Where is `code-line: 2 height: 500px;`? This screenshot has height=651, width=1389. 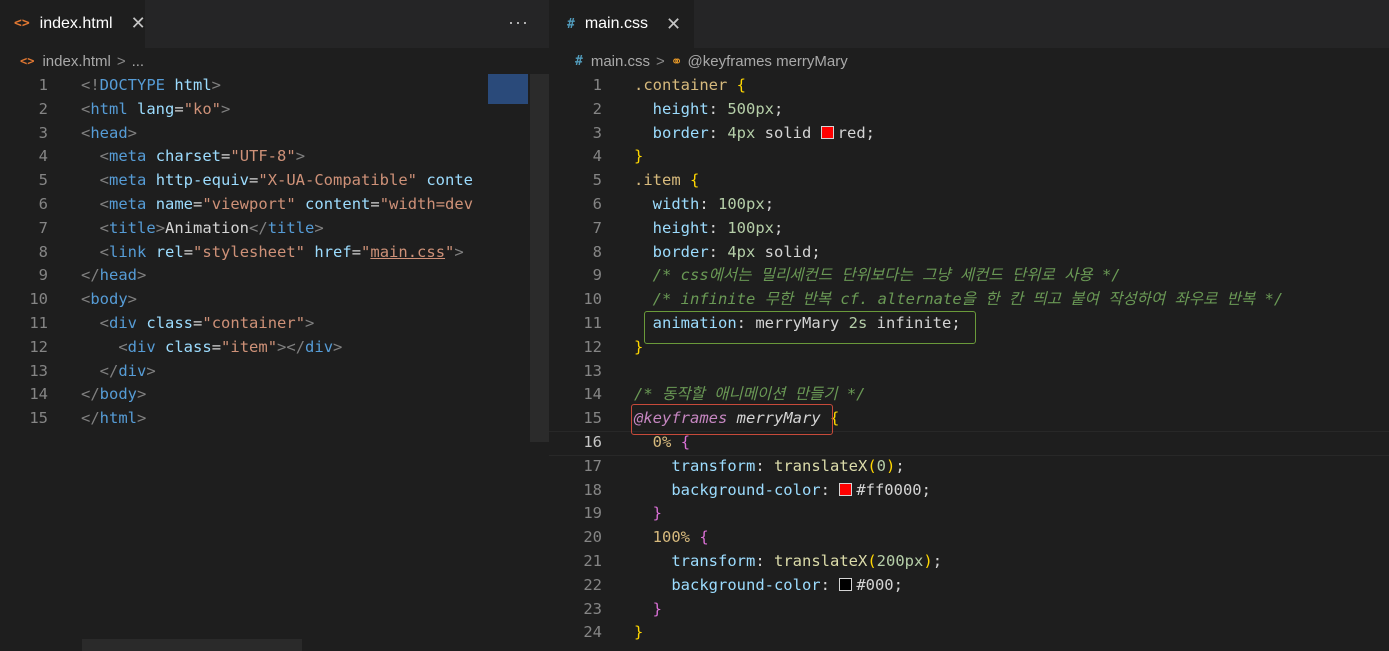
code-line: 2 height: 500px; is located at coordinates (969, 110).